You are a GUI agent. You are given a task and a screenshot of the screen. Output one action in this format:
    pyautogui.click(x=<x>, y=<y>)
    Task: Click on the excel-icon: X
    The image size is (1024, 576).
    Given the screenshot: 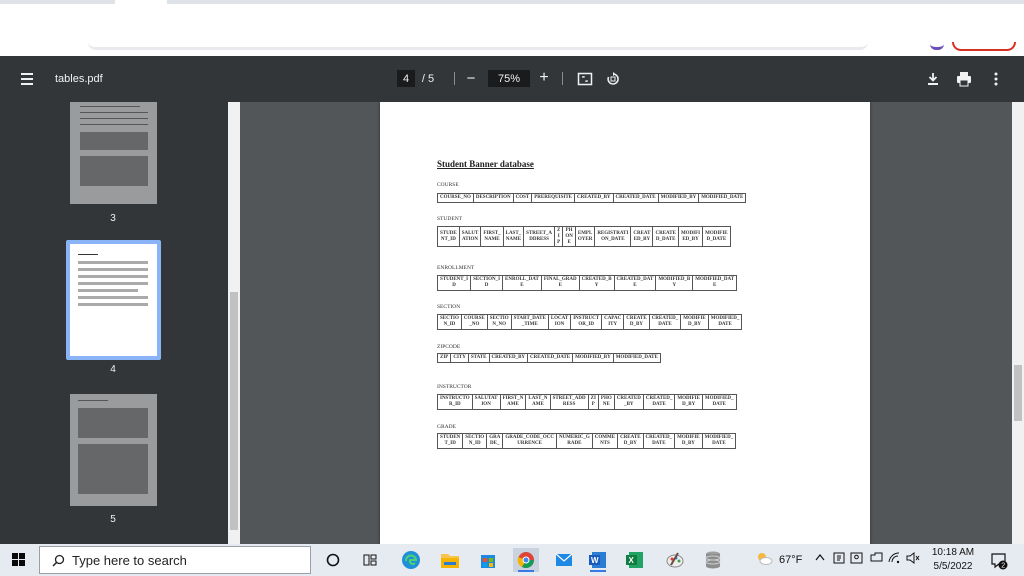 What is the action you would take?
    pyautogui.click(x=635, y=560)
    